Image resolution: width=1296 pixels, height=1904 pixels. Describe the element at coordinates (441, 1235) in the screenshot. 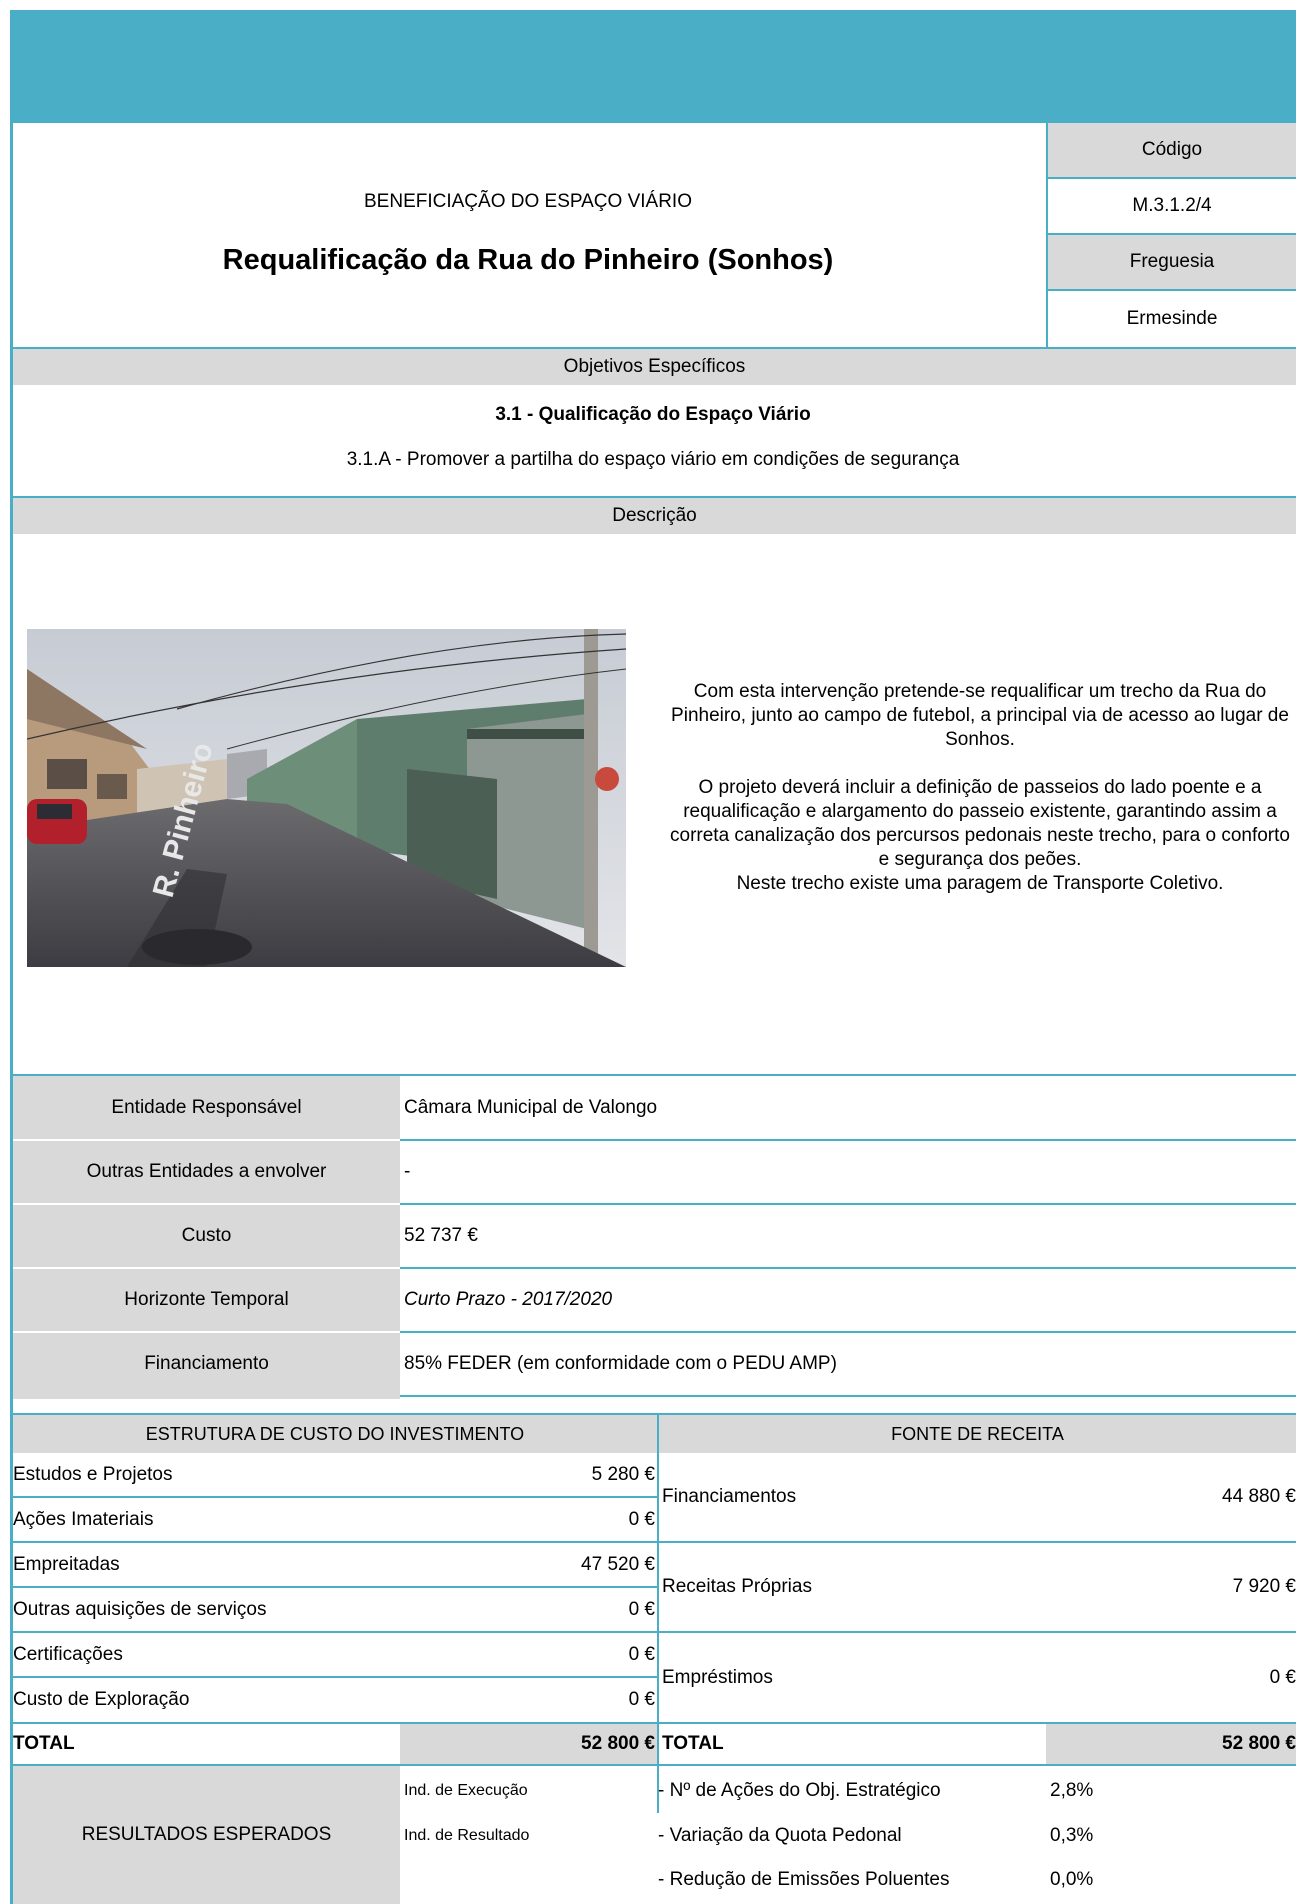

I see `cost-value: 52 737 €` at that location.